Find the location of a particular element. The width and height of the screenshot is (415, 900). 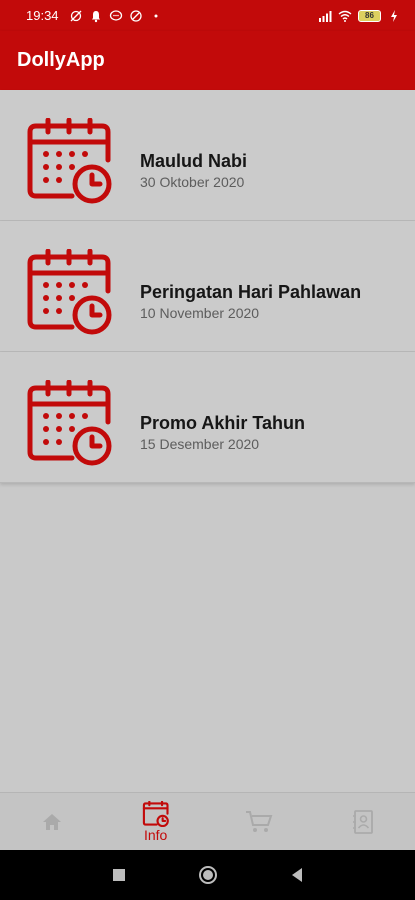

cart-icon is located at coordinates (259, 821).